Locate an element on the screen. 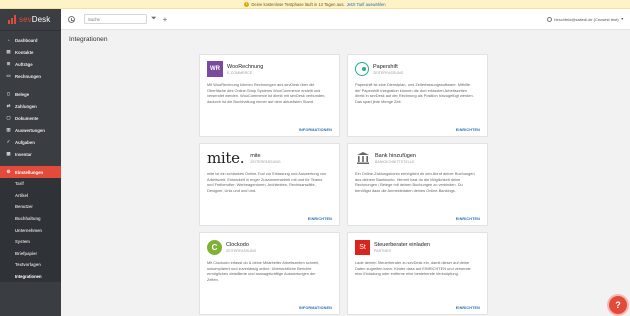  sidebar-item-belege: ▯ Belege is located at coordinates (30, 94).